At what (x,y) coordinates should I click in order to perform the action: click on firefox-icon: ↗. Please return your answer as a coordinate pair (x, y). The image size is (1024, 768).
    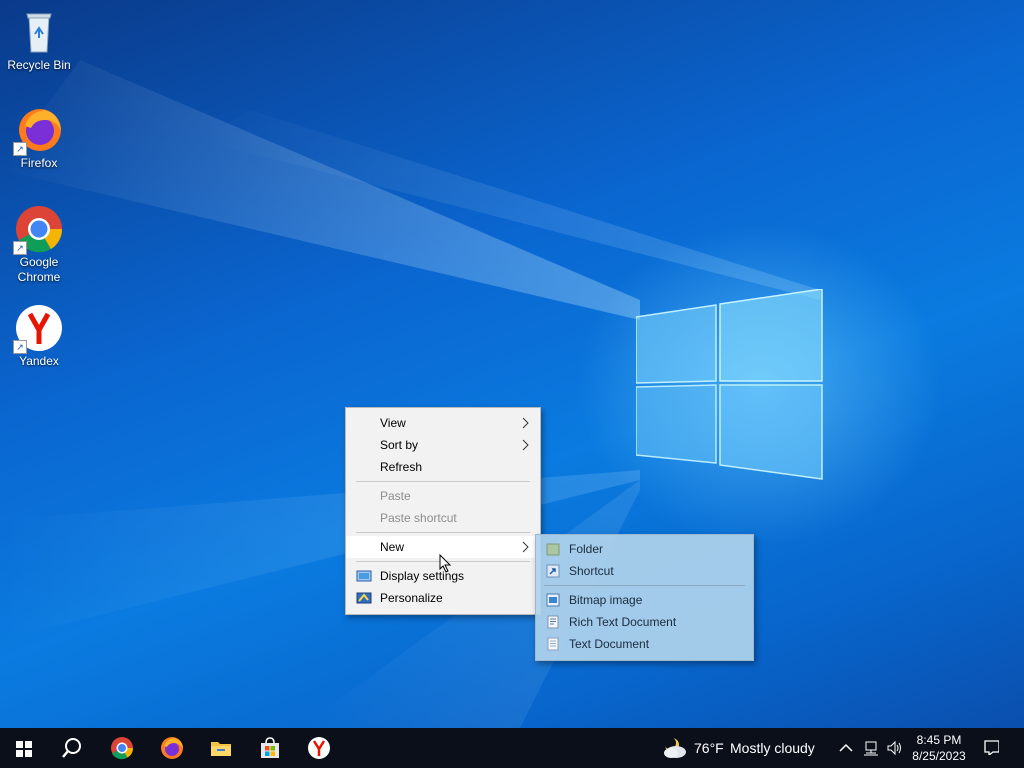
    Looking at the image, I should click on (38, 131).